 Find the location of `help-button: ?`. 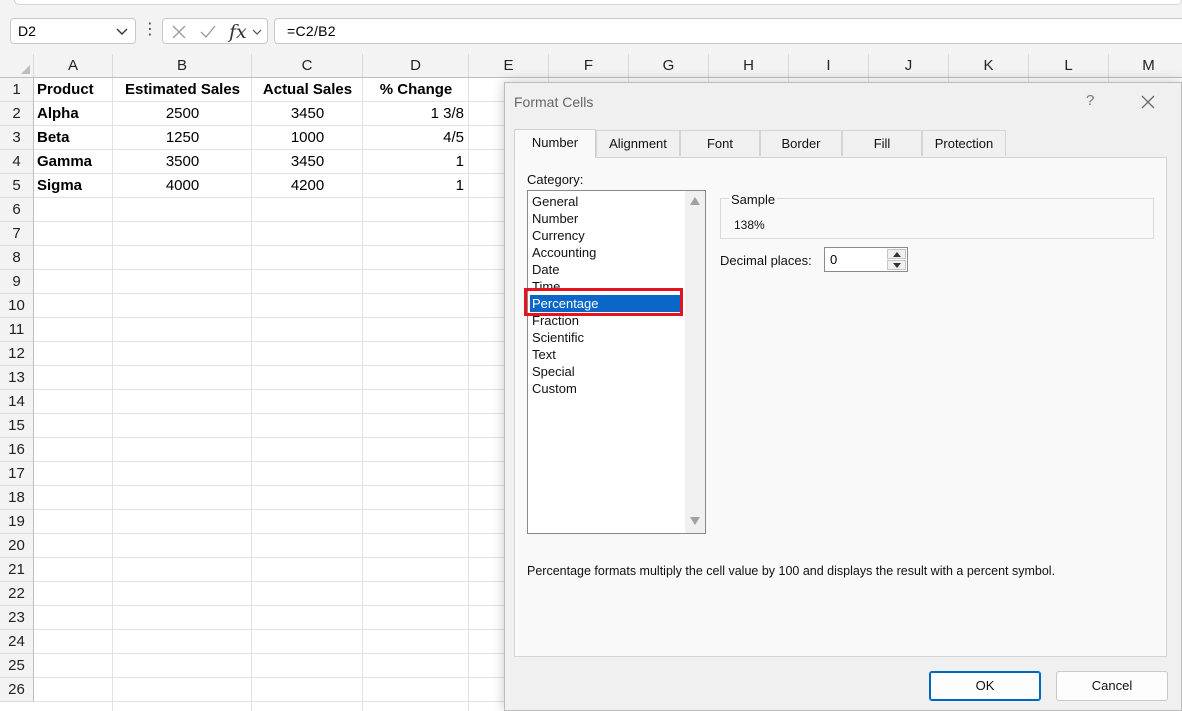

help-button: ? is located at coordinates (1090, 100).